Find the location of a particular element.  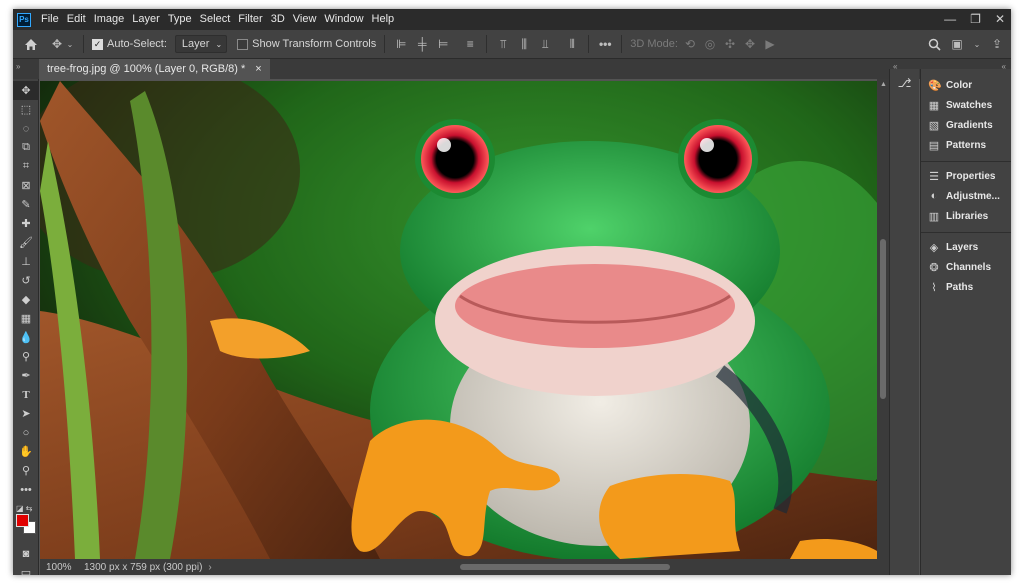

panel-label: Patterns is located at coordinates (966, 145).